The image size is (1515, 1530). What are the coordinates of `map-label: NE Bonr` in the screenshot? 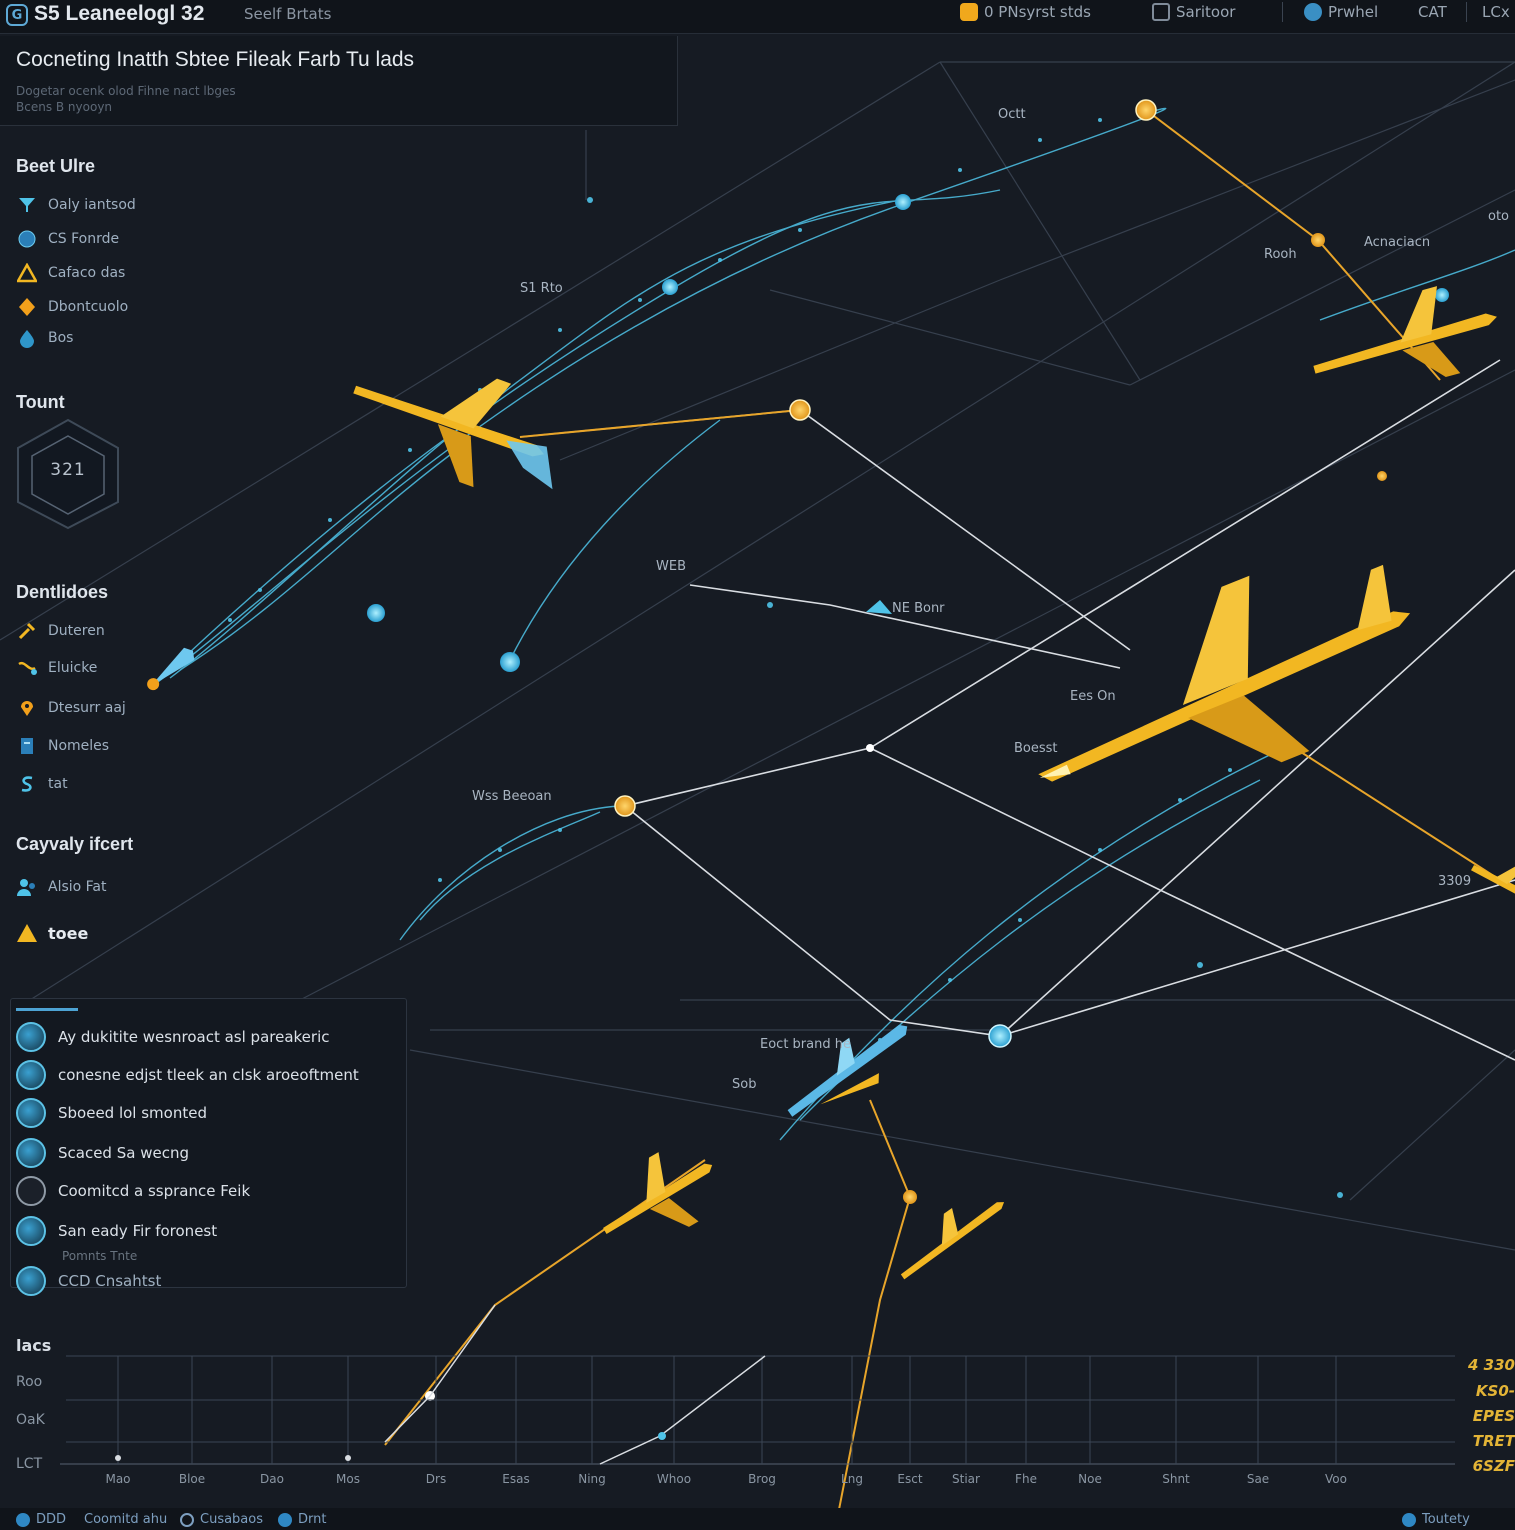 It's located at (918, 608).